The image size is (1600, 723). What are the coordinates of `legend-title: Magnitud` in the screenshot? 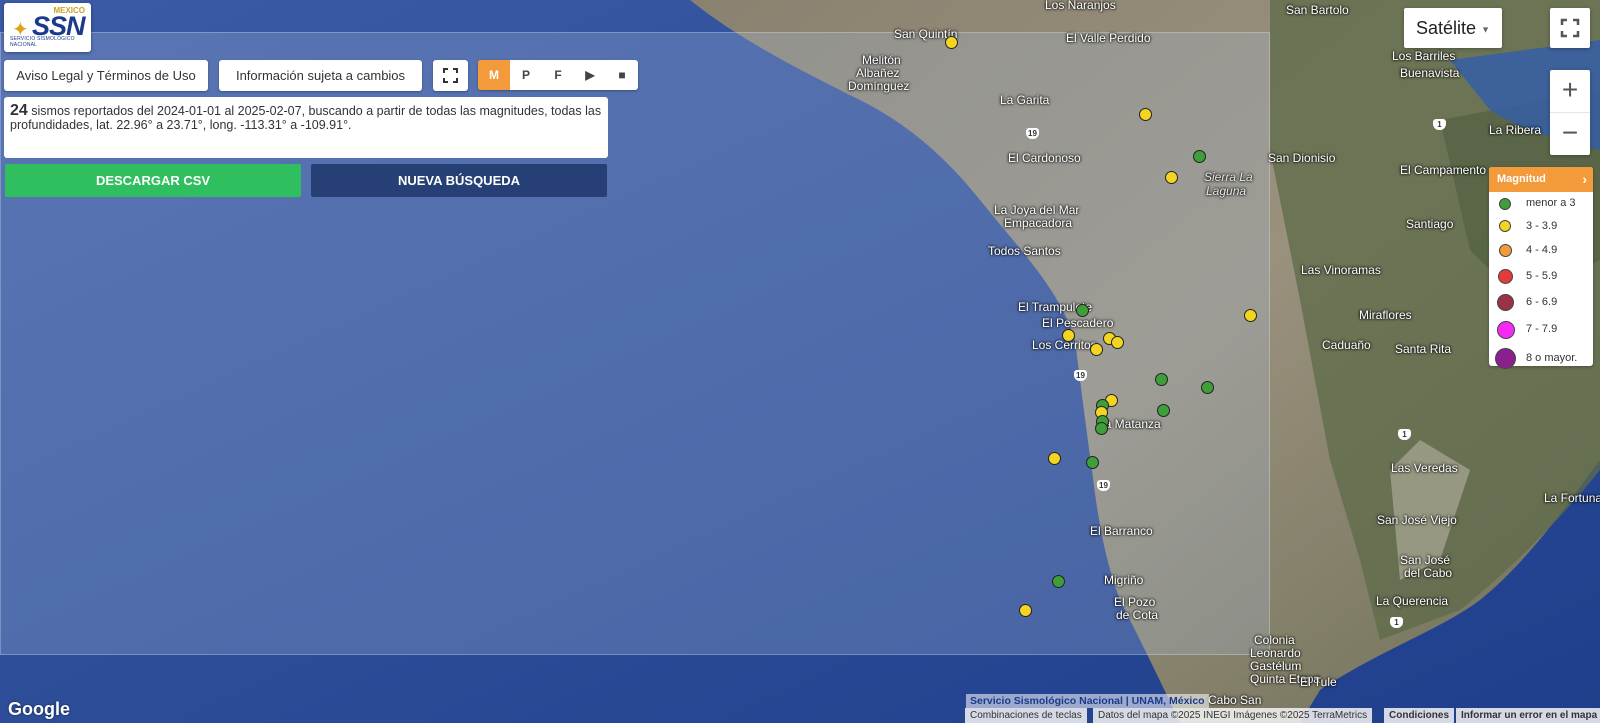 It's located at (1521, 179).